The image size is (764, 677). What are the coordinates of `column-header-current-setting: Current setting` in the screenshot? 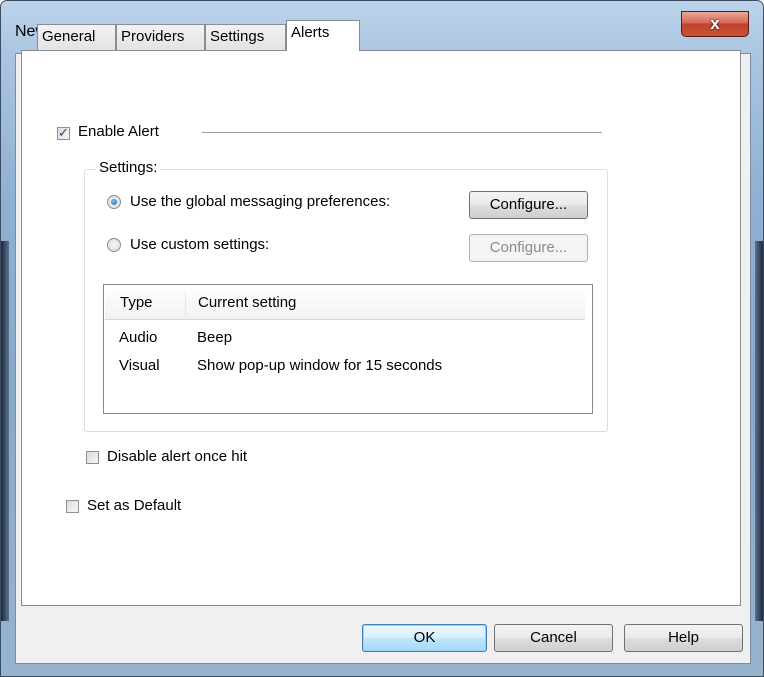 It's located at (247, 302).